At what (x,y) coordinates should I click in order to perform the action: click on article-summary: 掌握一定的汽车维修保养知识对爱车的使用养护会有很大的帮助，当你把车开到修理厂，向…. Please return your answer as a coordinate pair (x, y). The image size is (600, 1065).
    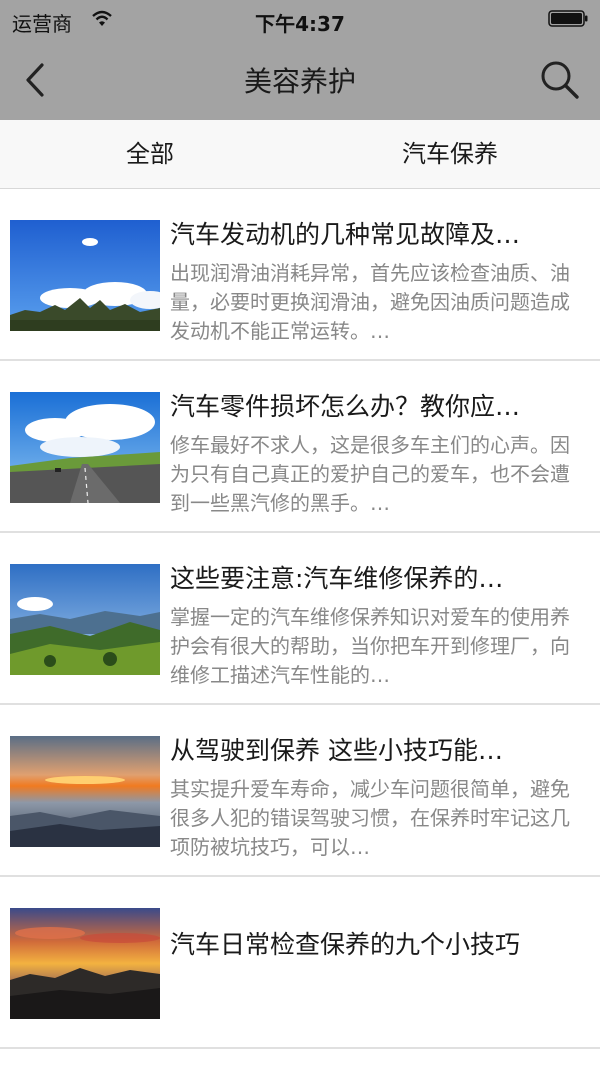
    Looking at the image, I should click on (370, 646).